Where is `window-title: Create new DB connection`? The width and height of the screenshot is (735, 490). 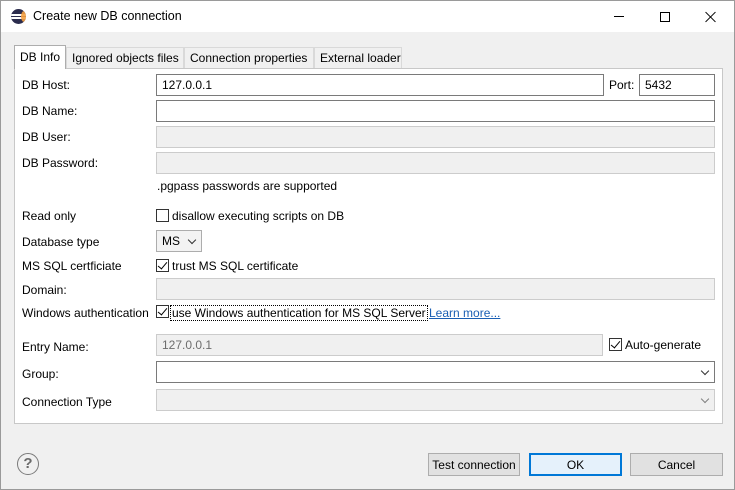
window-title: Create new DB connection is located at coordinates (107, 16).